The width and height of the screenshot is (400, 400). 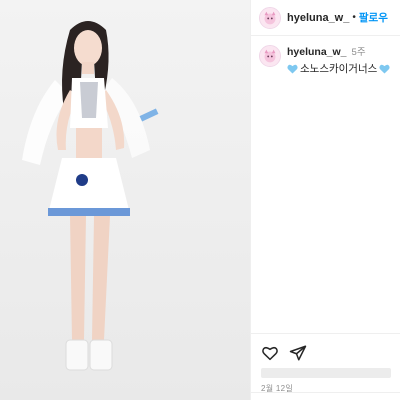 I want to click on post-footer: 2월 12일, so click(x=325, y=363).